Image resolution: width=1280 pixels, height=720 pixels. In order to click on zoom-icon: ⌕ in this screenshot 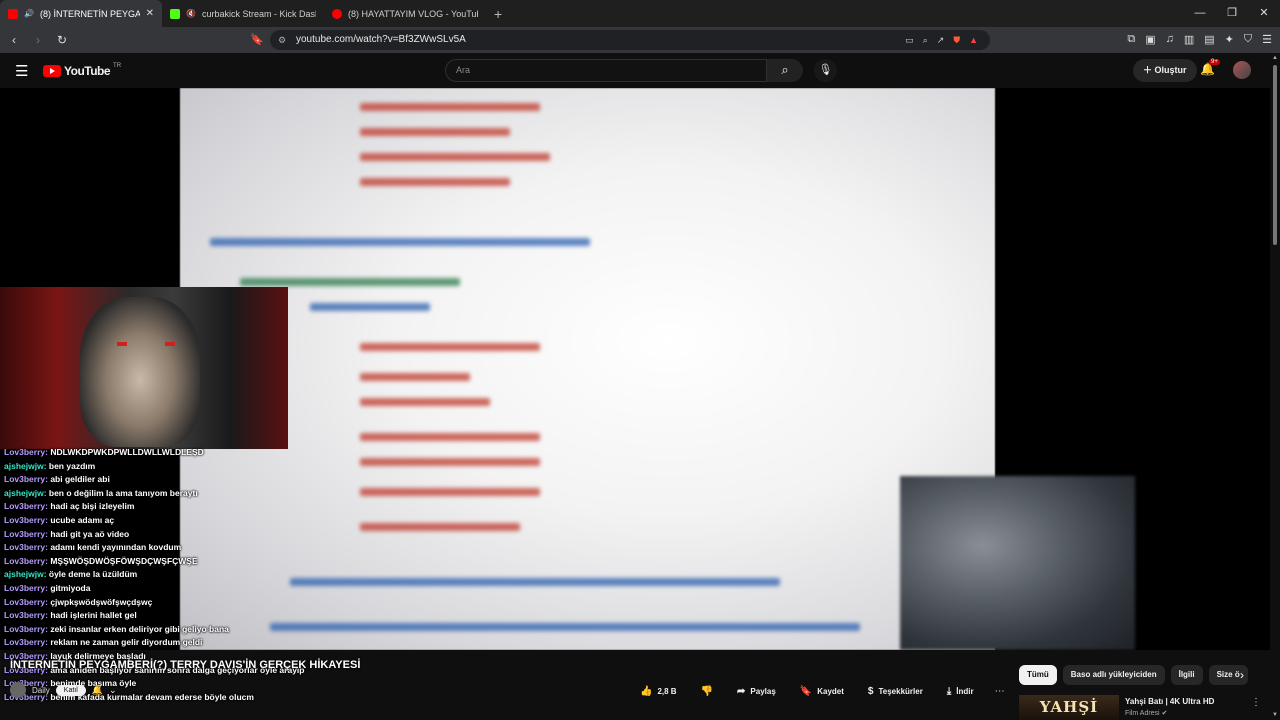, I will do `click(925, 40)`.